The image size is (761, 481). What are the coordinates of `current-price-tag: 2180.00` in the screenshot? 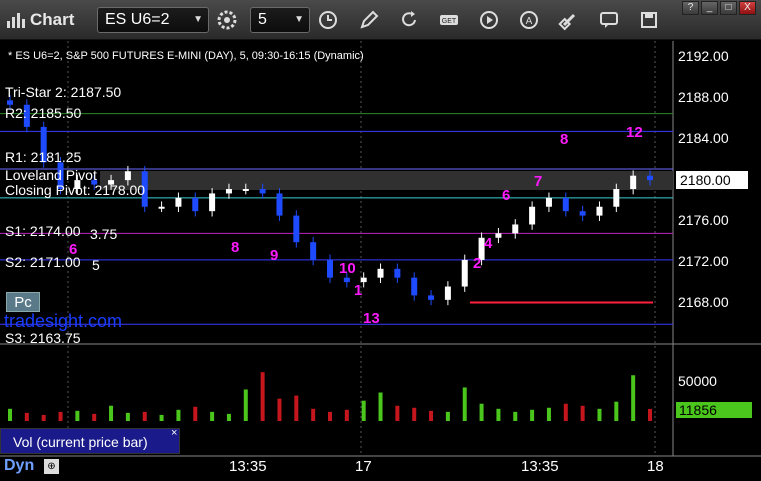 It's located at (712, 180).